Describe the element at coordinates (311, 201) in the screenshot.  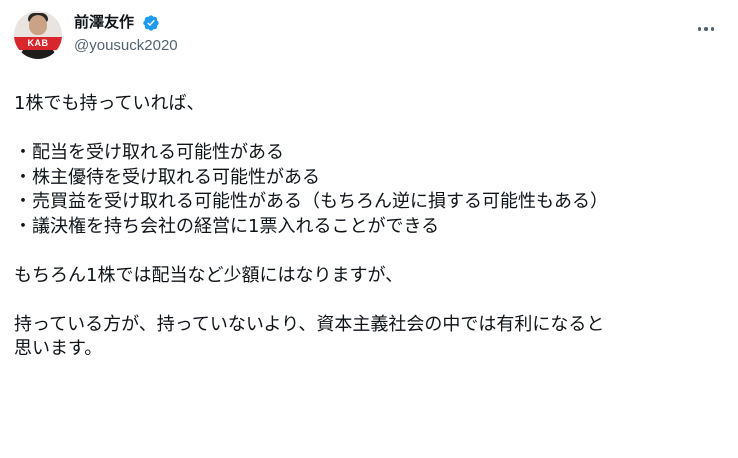
I see `tweet-line: ・売買益を受け取れる可能性がある（もちろん逆に損する可能性もある）` at that location.